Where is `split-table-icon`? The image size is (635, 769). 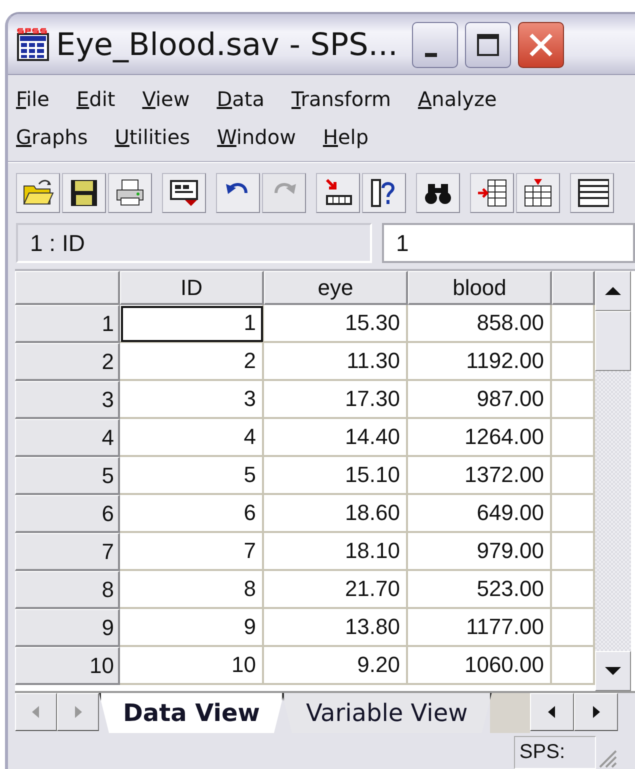
split-table-icon is located at coordinates (592, 193).